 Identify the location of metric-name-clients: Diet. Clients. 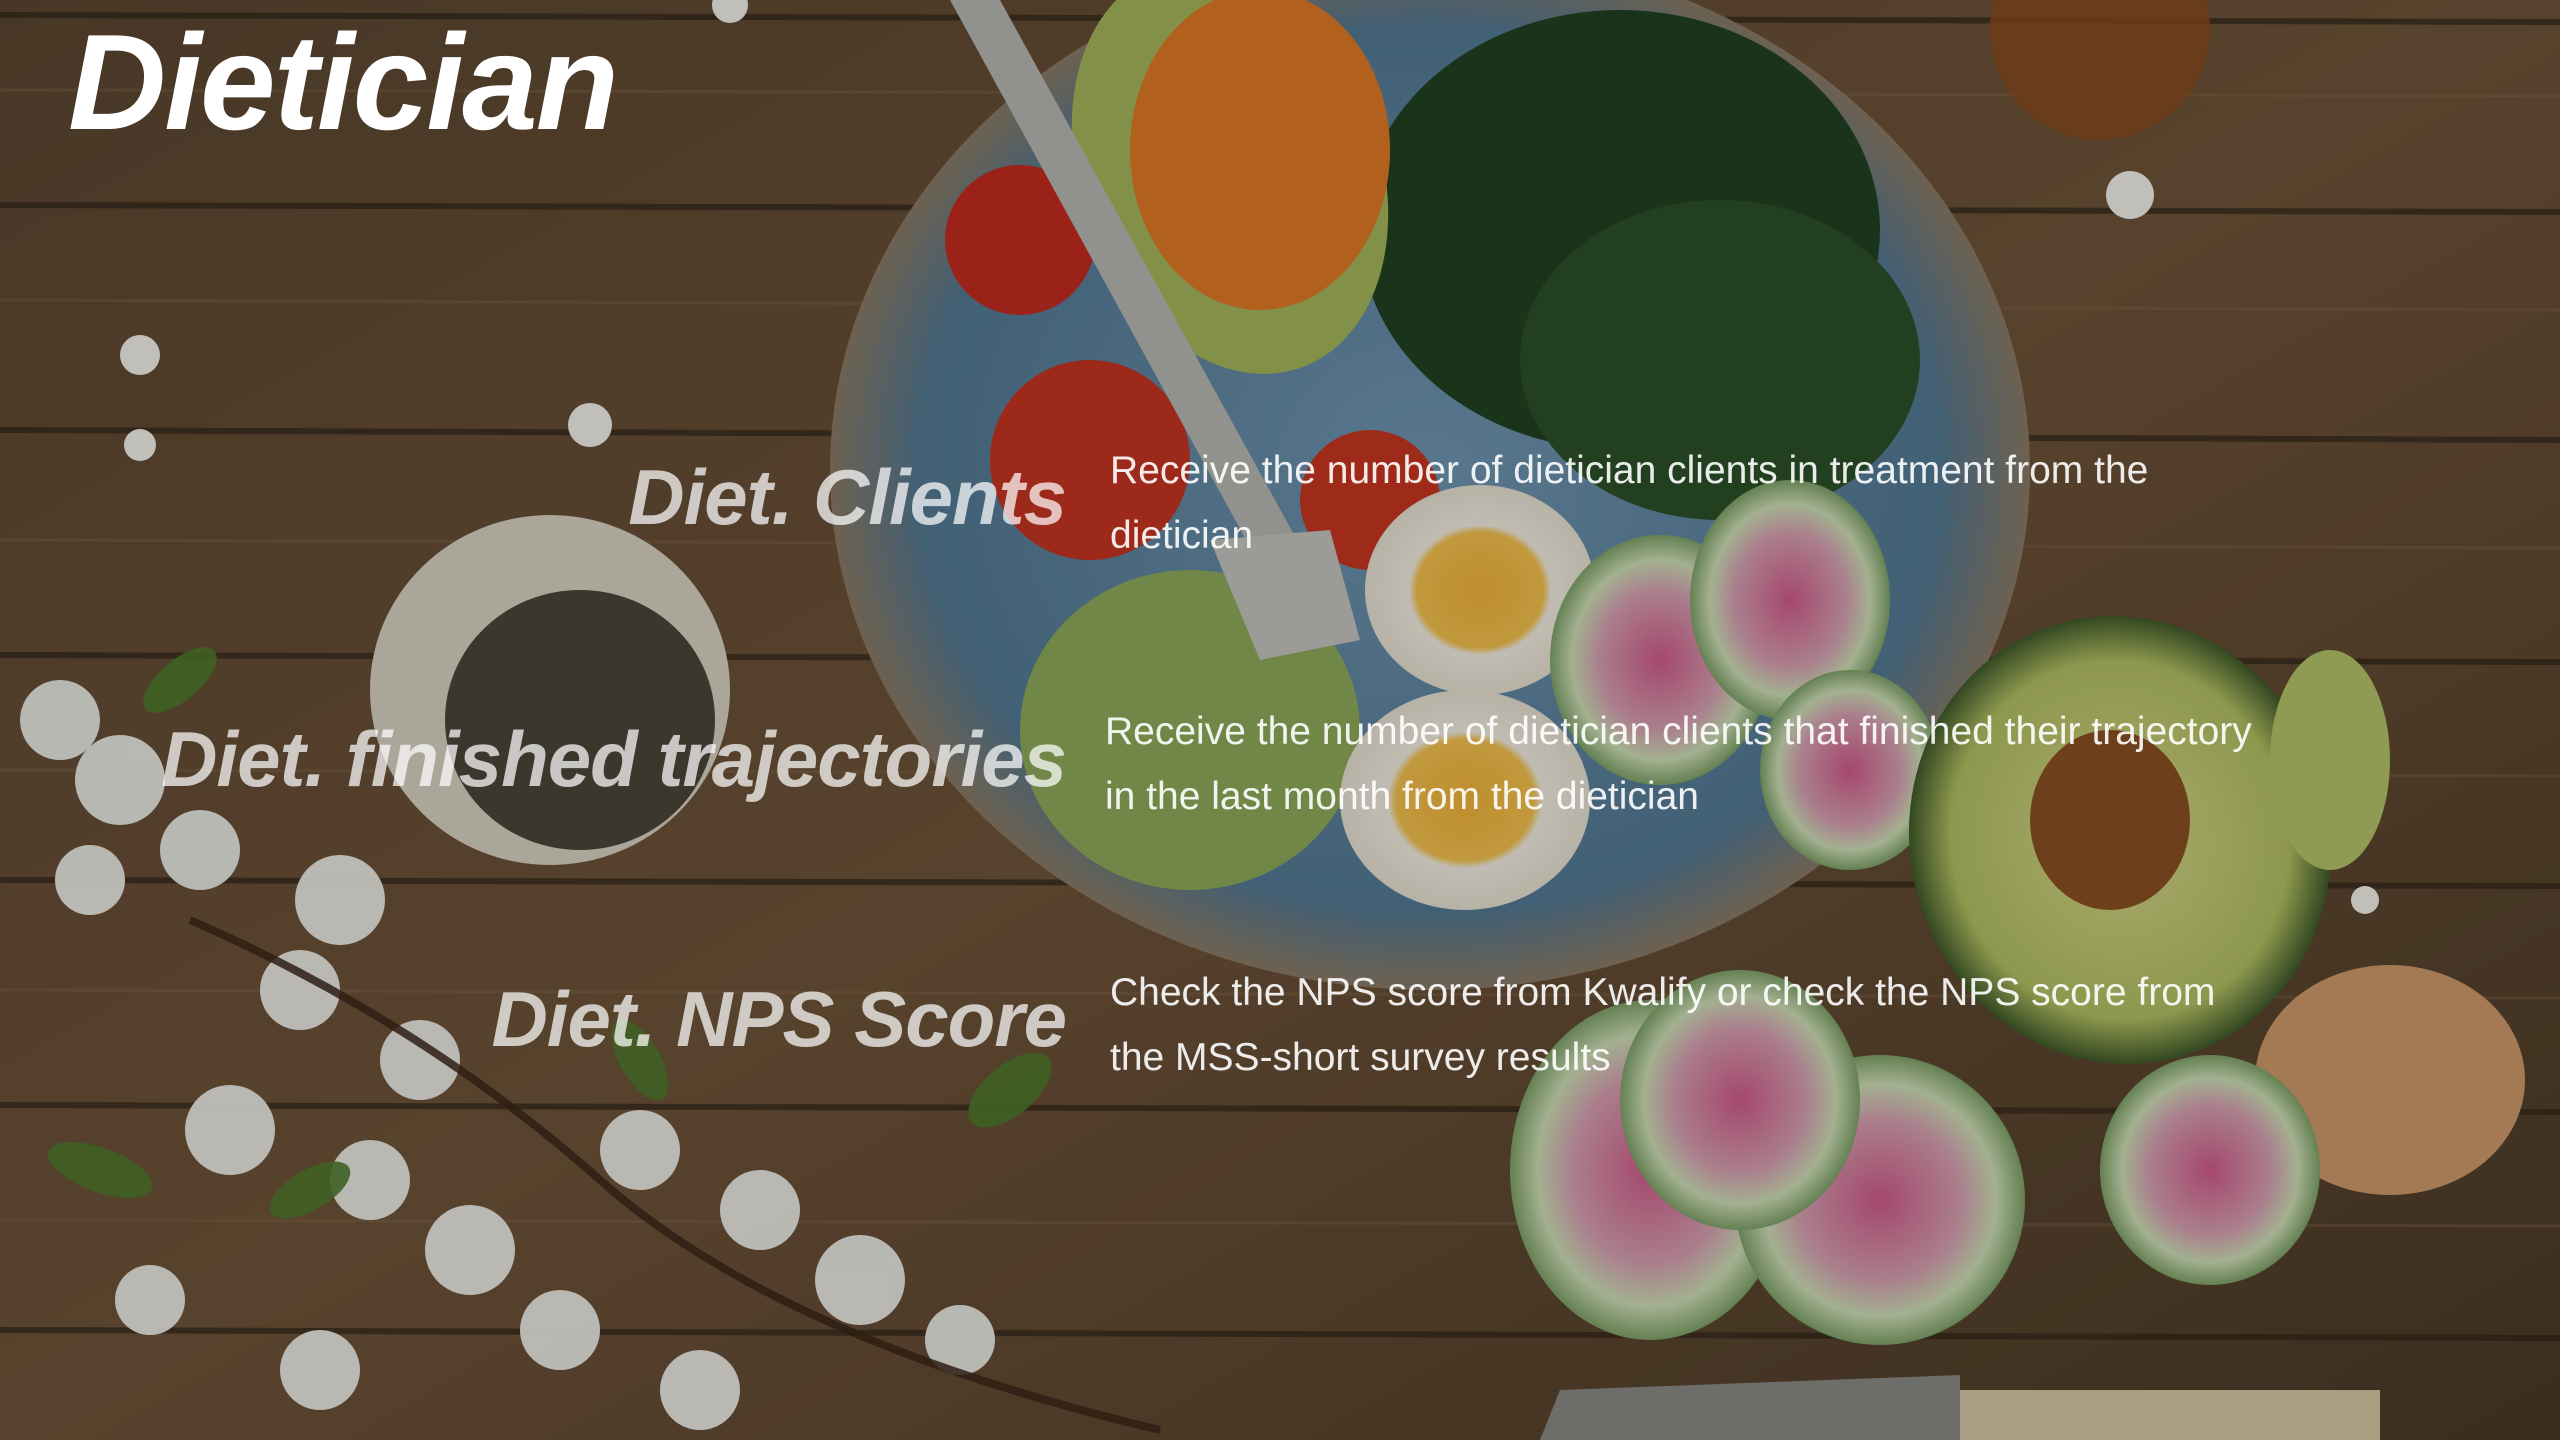
(847, 497).